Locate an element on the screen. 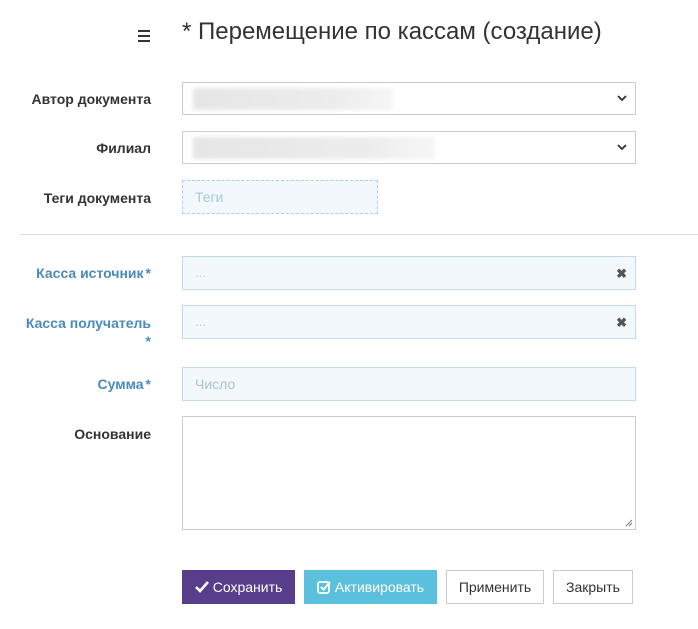  apply-button: Применить is located at coordinates (495, 587).